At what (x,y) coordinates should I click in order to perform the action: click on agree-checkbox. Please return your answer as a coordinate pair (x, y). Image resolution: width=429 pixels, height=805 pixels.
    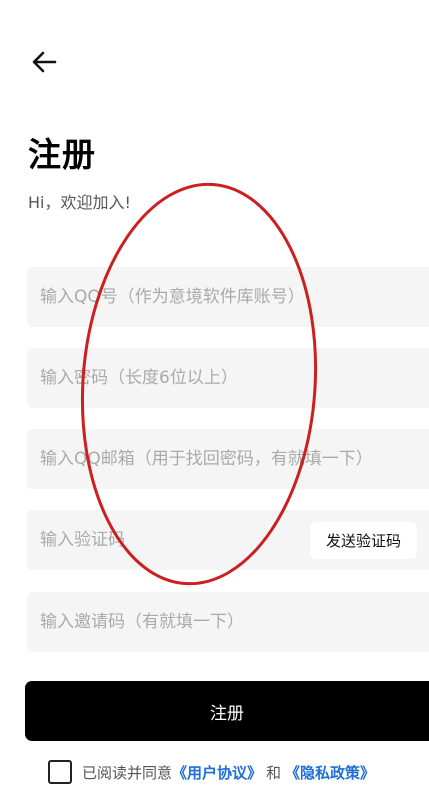
    Looking at the image, I should click on (60, 772).